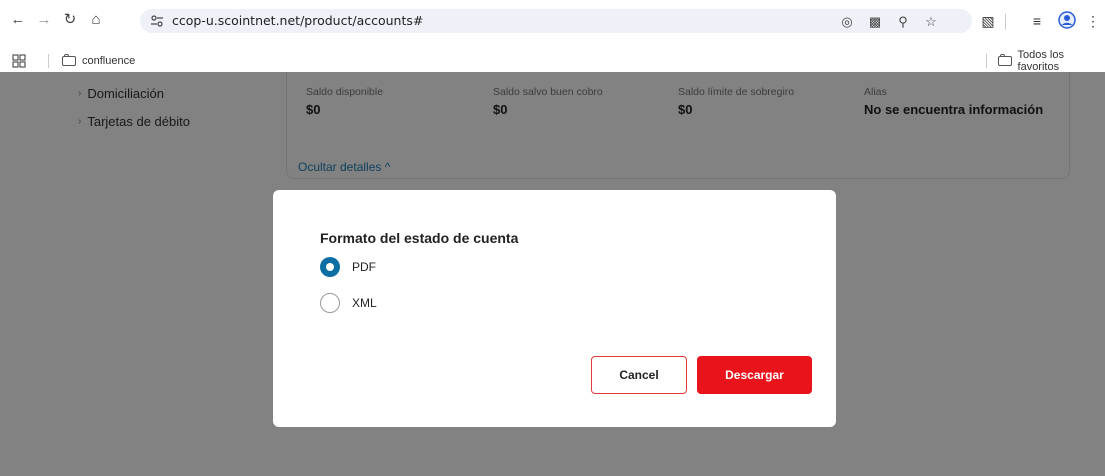 Image resolution: width=1105 pixels, height=476 pixels. What do you see at coordinates (364, 303) in the screenshot?
I see `option-label: XML` at bounding box center [364, 303].